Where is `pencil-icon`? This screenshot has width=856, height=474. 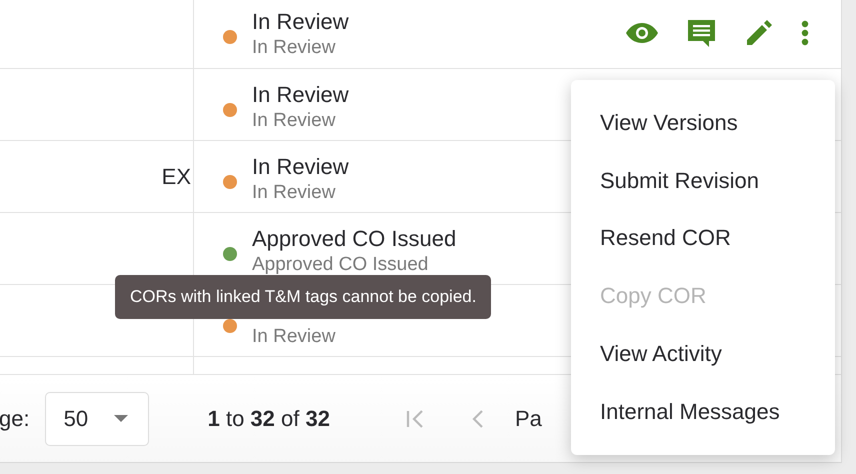
pencil-icon is located at coordinates (759, 33).